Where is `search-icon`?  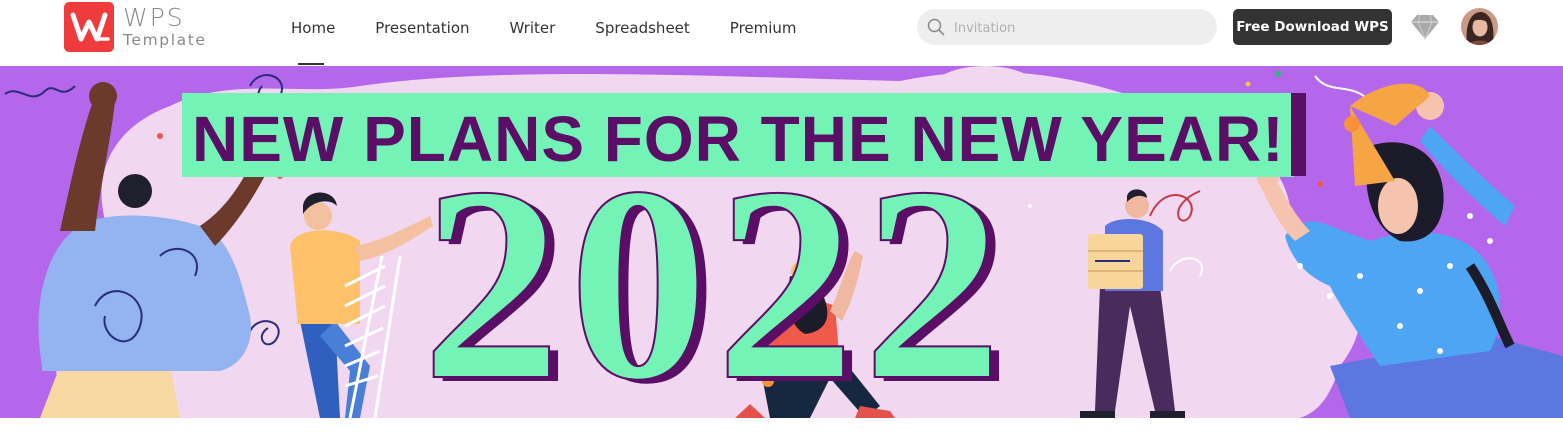 search-icon is located at coordinates (936, 27).